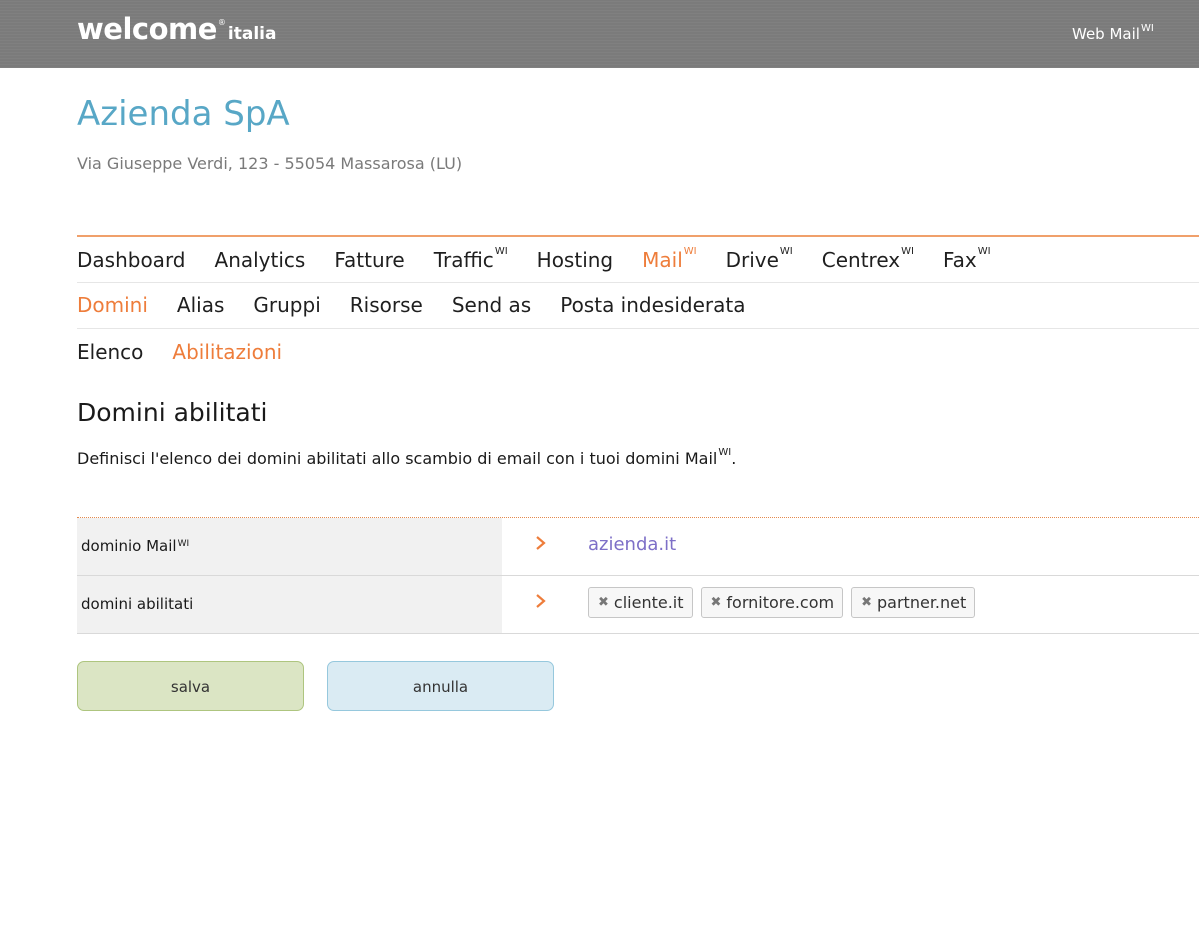 This screenshot has height=931, width=1199. What do you see at coordinates (463, 259) in the screenshot?
I see `nav-label: Traffic` at bounding box center [463, 259].